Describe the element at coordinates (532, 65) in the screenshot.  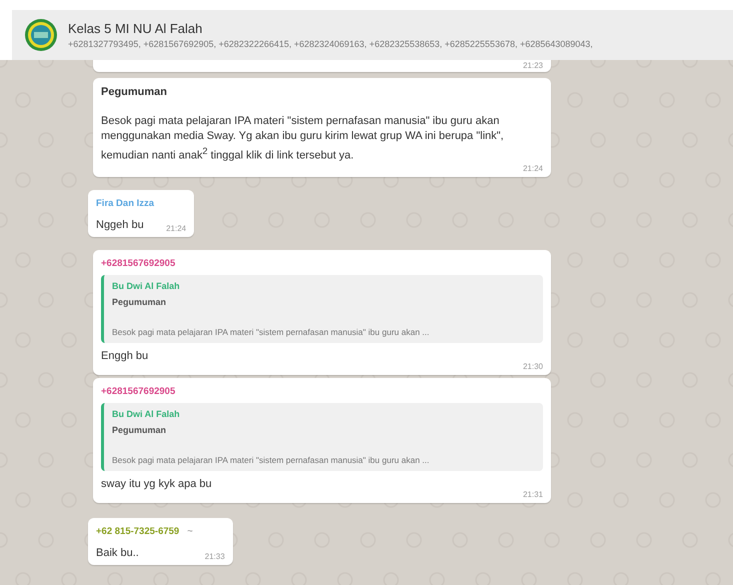
I see `message-time: 21:23` at that location.